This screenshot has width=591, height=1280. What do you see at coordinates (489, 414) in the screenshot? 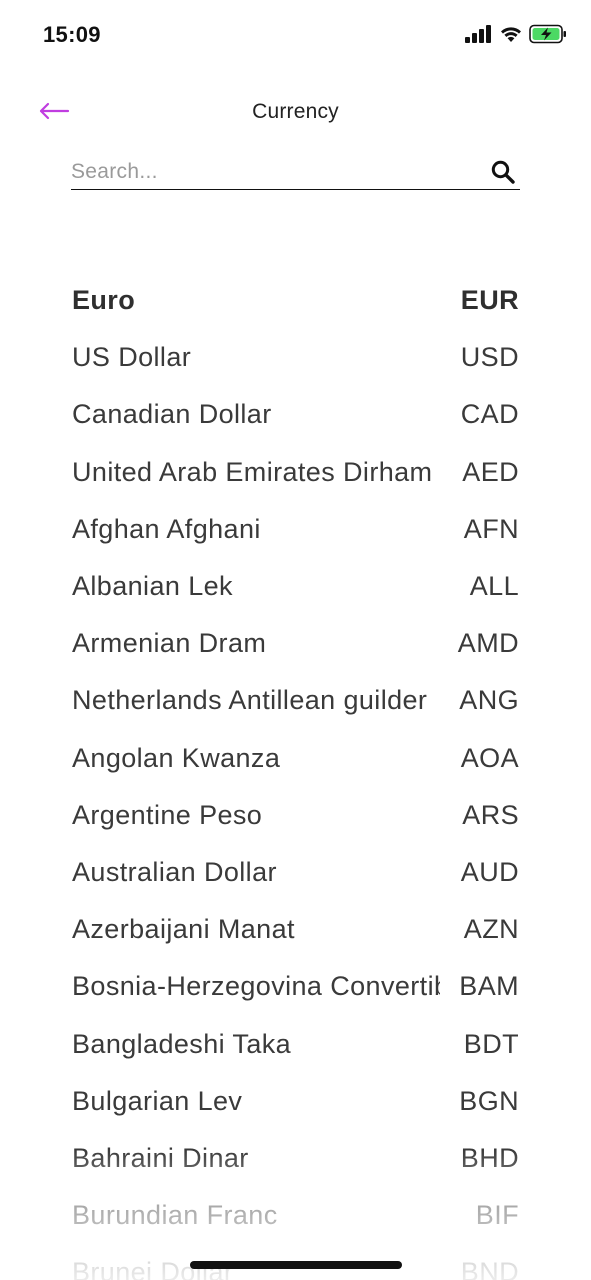
I see `currency-code: CAD` at bounding box center [489, 414].